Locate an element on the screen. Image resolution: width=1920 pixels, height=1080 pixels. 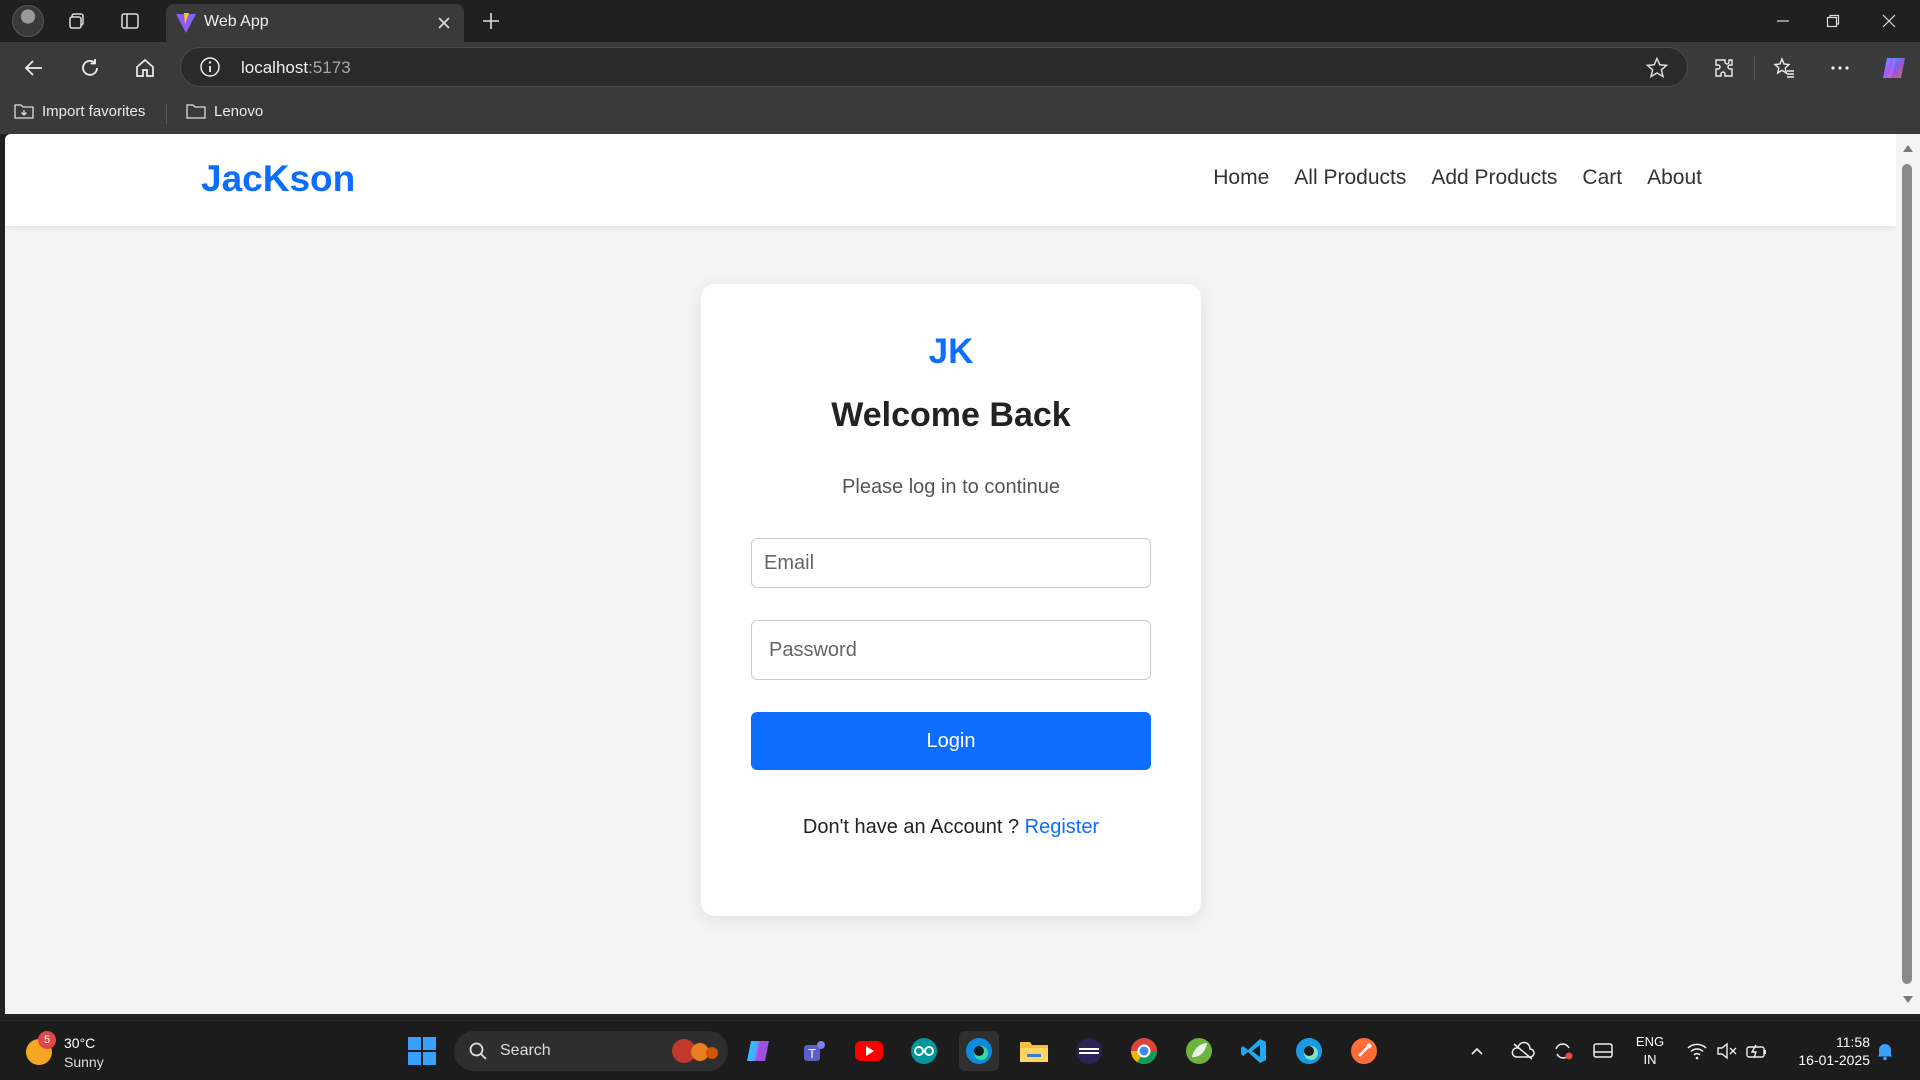
active-tab: Web App is located at coordinates (315, 23).